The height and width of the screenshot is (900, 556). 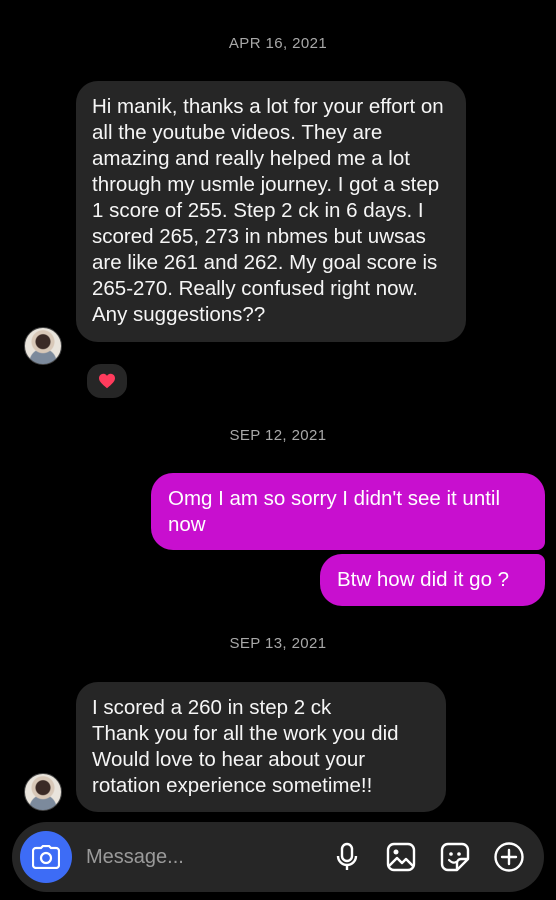 I want to click on microphone-icon, so click(x=347, y=856).